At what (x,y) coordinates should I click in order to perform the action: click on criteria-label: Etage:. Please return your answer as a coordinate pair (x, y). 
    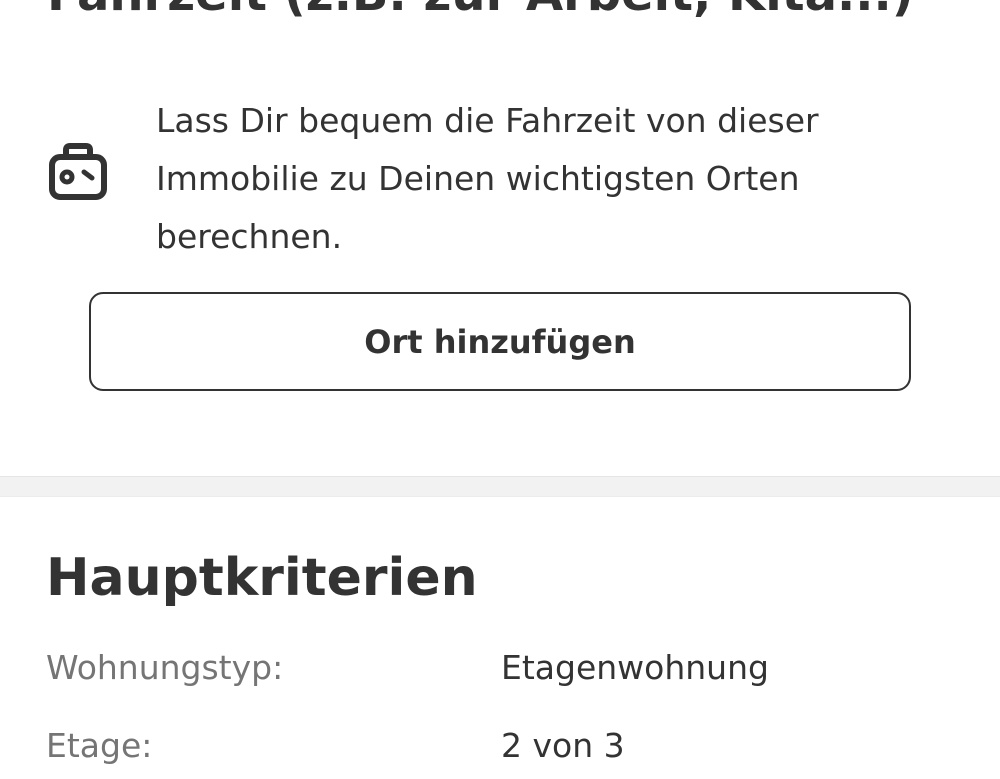
    Looking at the image, I should click on (99, 745).